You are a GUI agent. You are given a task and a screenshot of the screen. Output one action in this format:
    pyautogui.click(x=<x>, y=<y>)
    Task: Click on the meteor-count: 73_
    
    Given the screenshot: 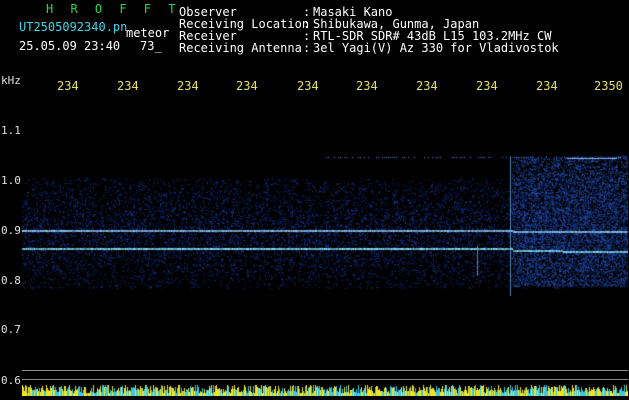 What is the action you would take?
    pyautogui.click(x=151, y=46)
    